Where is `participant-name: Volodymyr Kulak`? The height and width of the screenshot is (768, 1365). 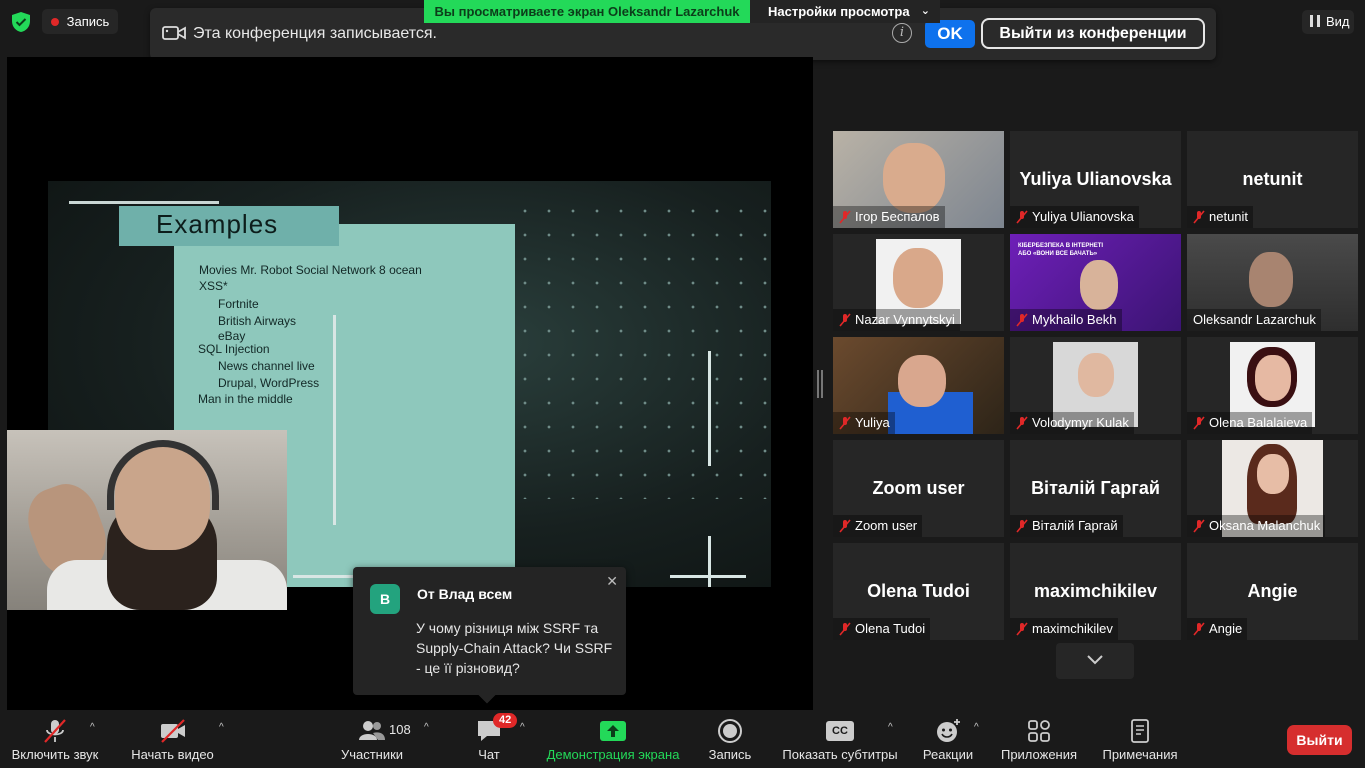
participant-name: Volodymyr Kulak is located at coordinates (1072, 423).